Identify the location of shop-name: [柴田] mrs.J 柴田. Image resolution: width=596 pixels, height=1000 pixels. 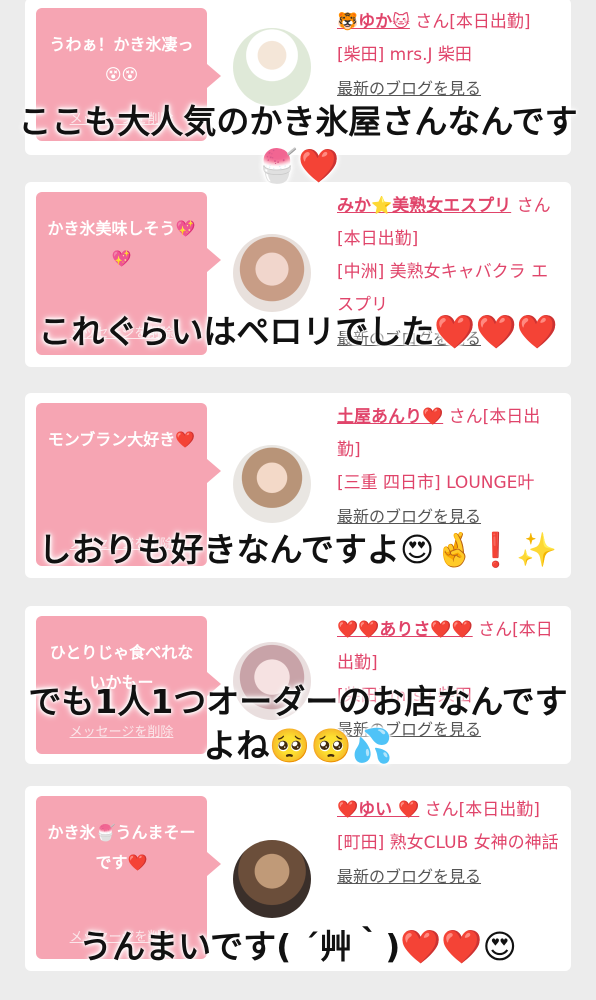
(404, 55).